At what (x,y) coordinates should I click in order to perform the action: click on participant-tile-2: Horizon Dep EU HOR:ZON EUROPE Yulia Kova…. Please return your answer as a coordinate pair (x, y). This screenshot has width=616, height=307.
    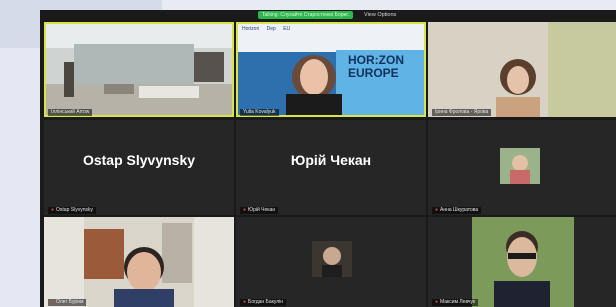
    Looking at the image, I should click on (331, 69).